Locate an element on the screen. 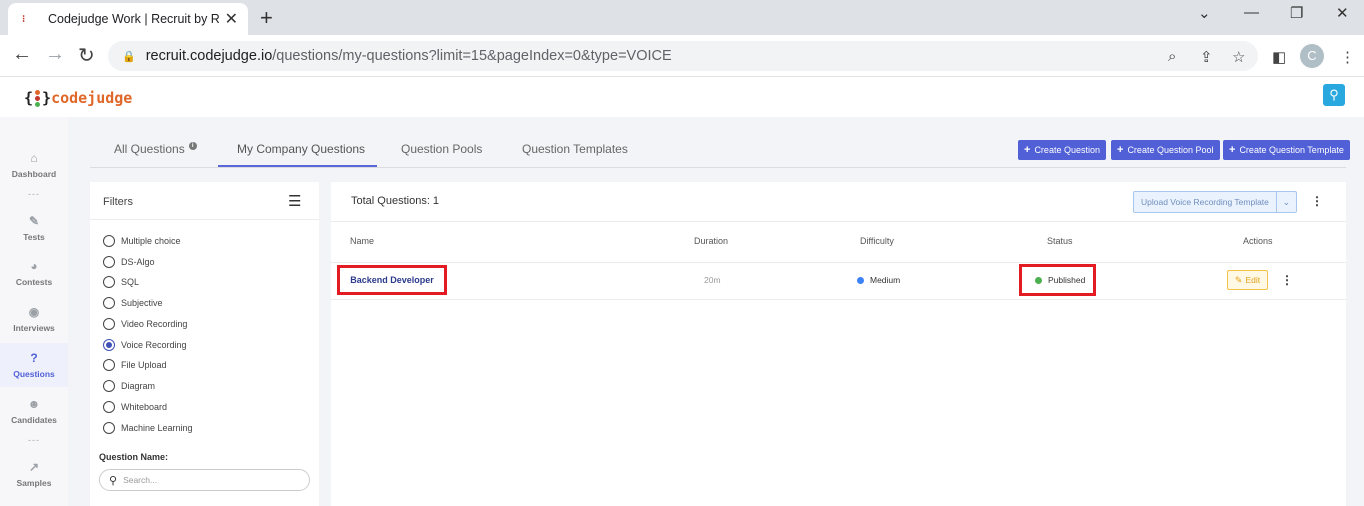 This screenshot has width=1364, height=506. sidebar-item-candidates: ☻ Candidates is located at coordinates (34, 411).